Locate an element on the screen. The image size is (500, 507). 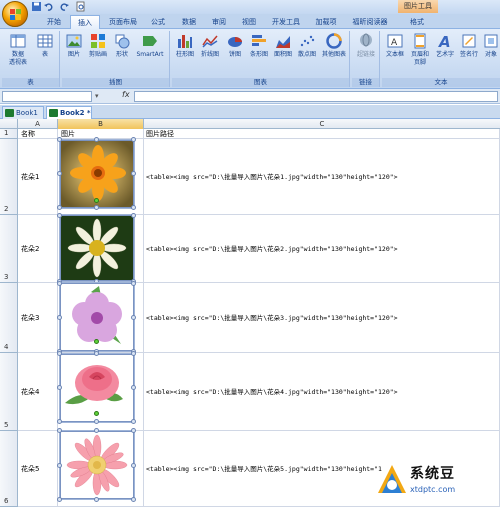
row-header-4: 4 is located at coordinates (9, 318).